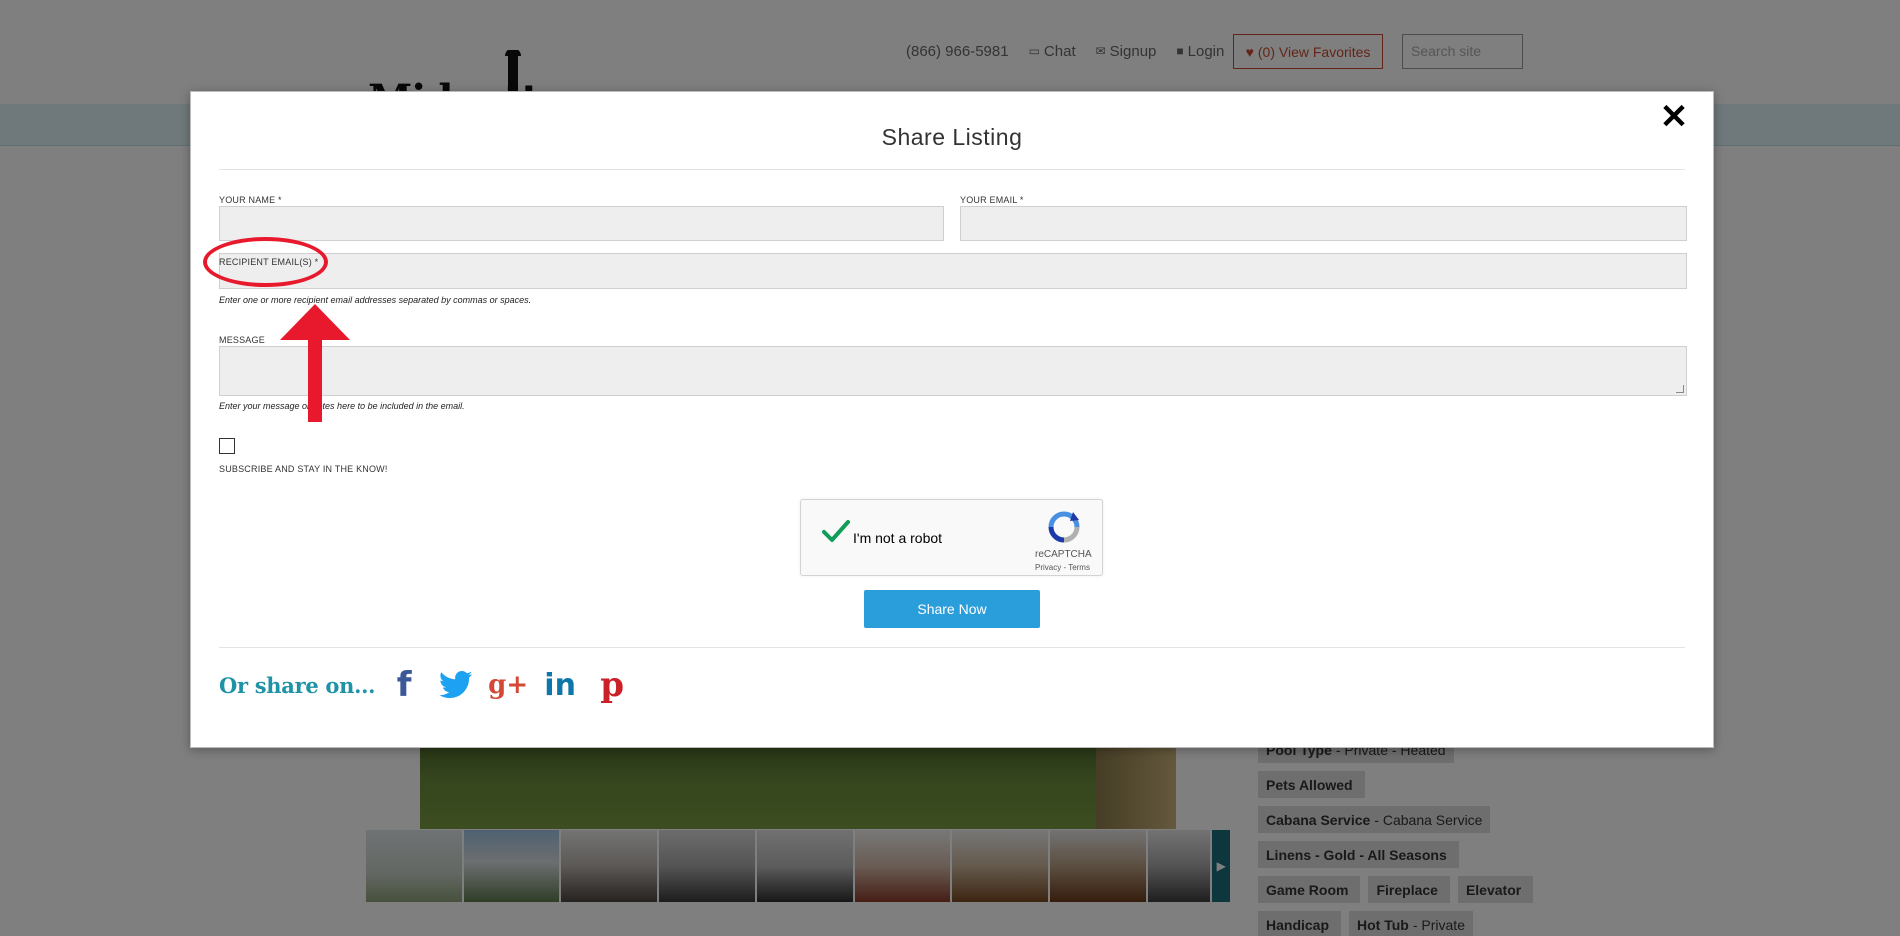 This screenshot has height=936, width=1900. Describe the element at coordinates (227, 446) in the screenshot. I see `subscribe-checkbox` at that location.